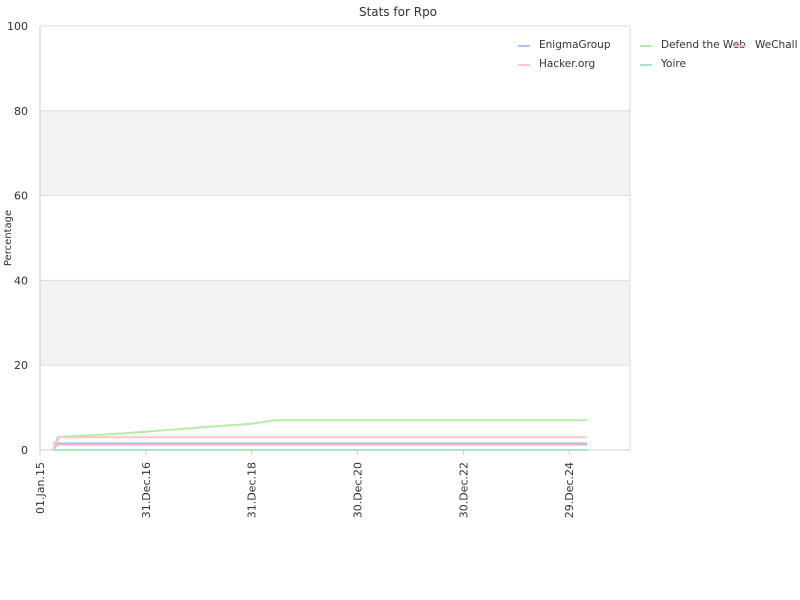  I want to click on legend-item: EnigmaGroup, so click(564, 45).